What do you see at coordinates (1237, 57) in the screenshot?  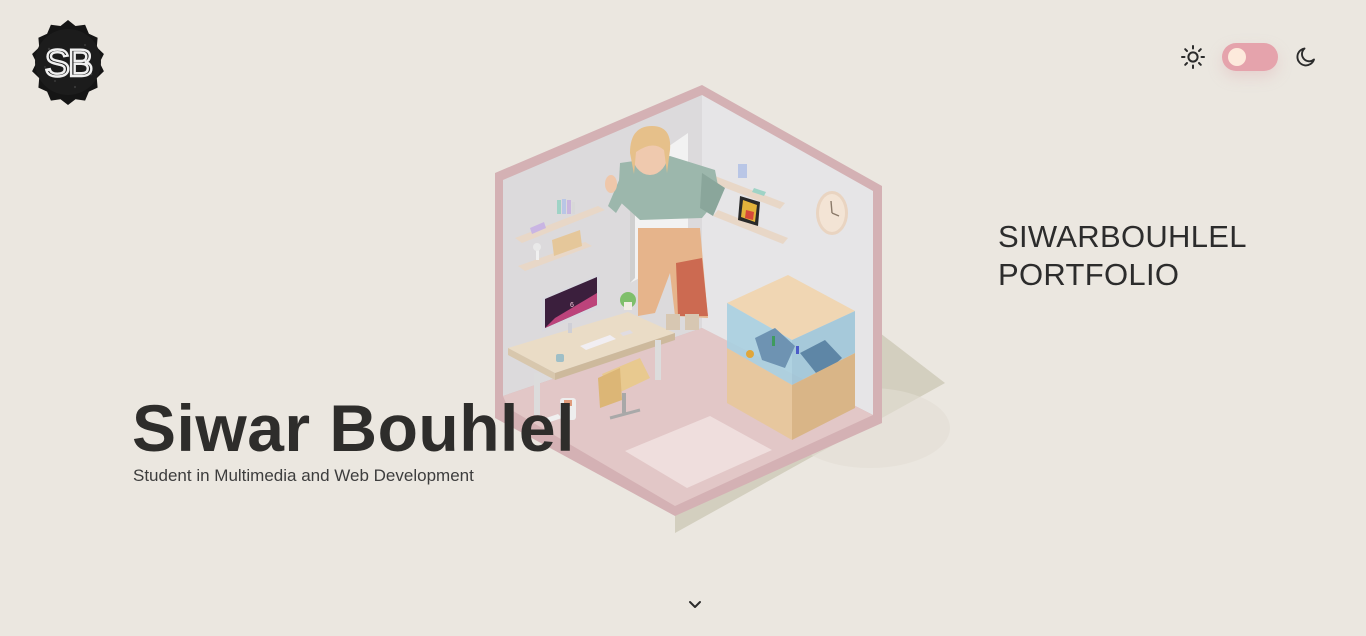 I see `theme-switch-knob` at bounding box center [1237, 57].